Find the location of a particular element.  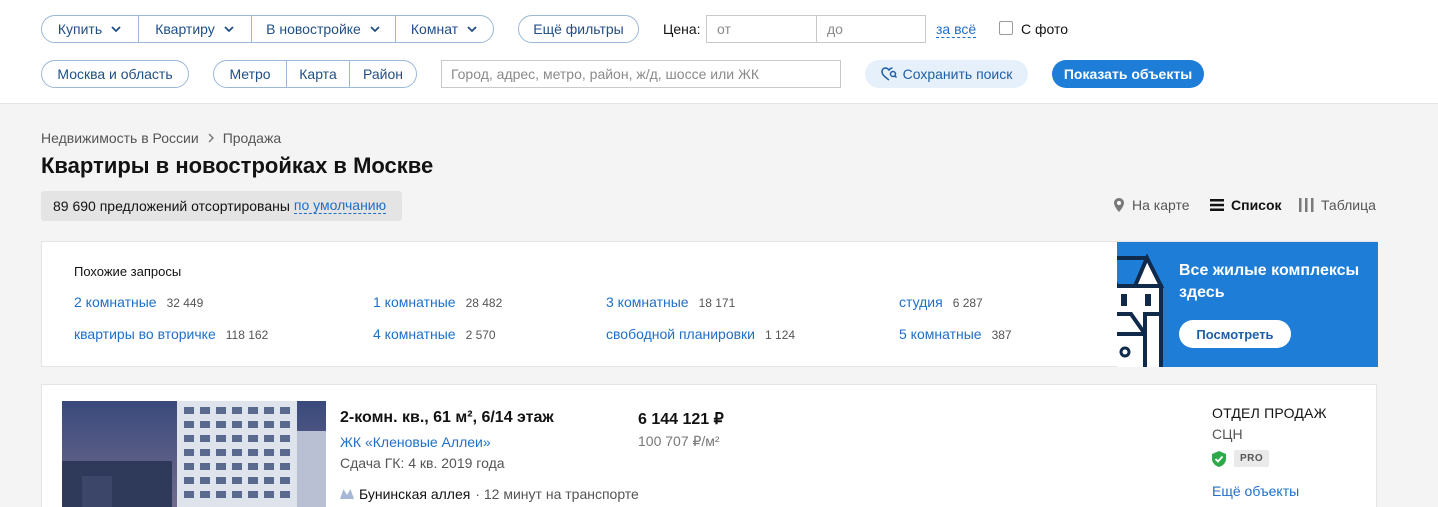

breadcrumb: Недвижимость в России Продажа is located at coordinates (161, 138).